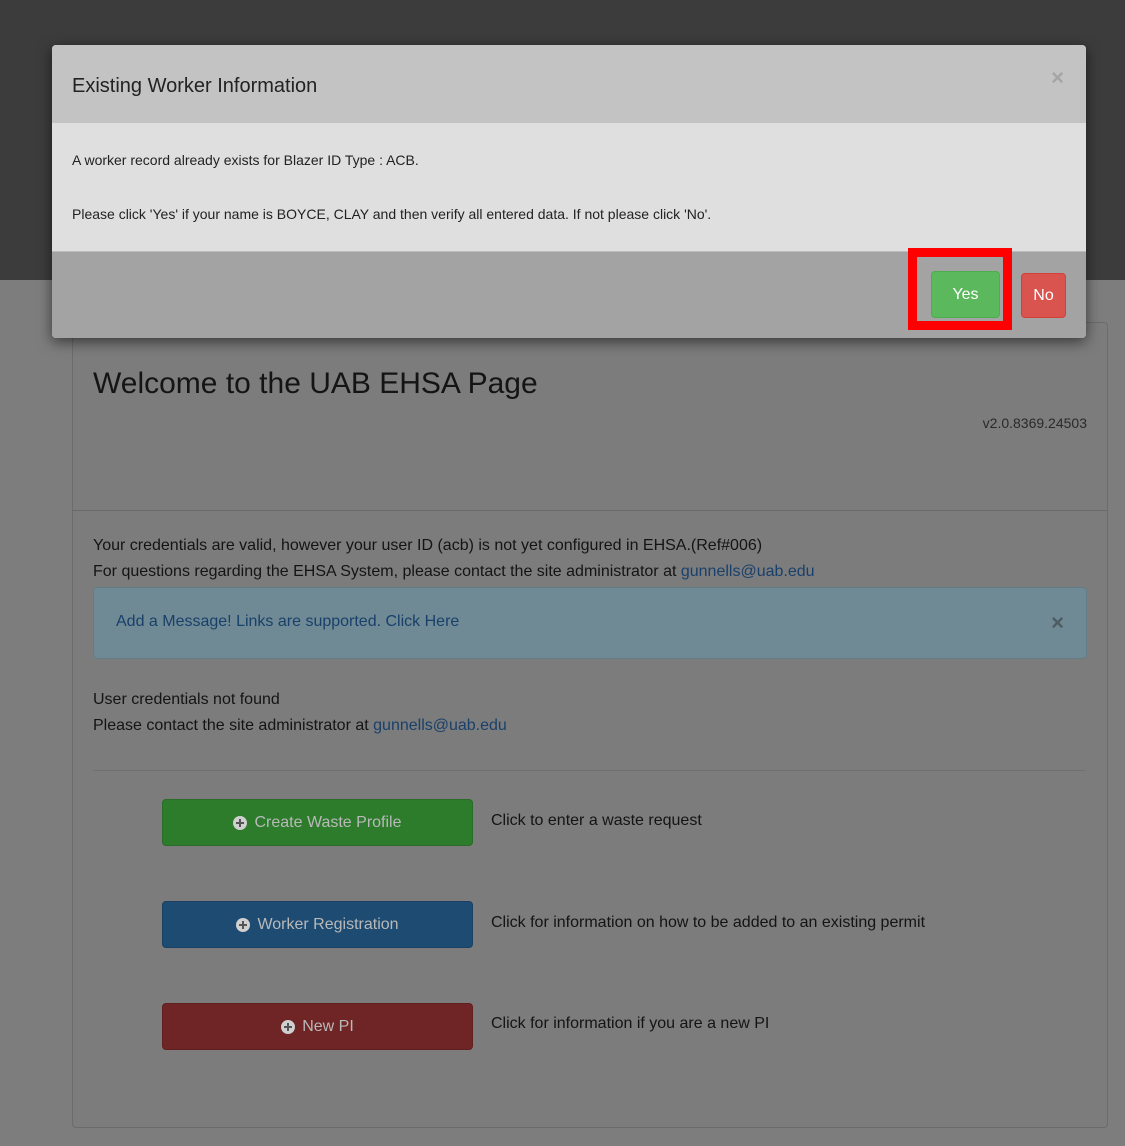 The width and height of the screenshot is (1125, 1146). Describe the element at coordinates (1057, 623) in the screenshot. I see `alert-close-icon: ×` at that location.